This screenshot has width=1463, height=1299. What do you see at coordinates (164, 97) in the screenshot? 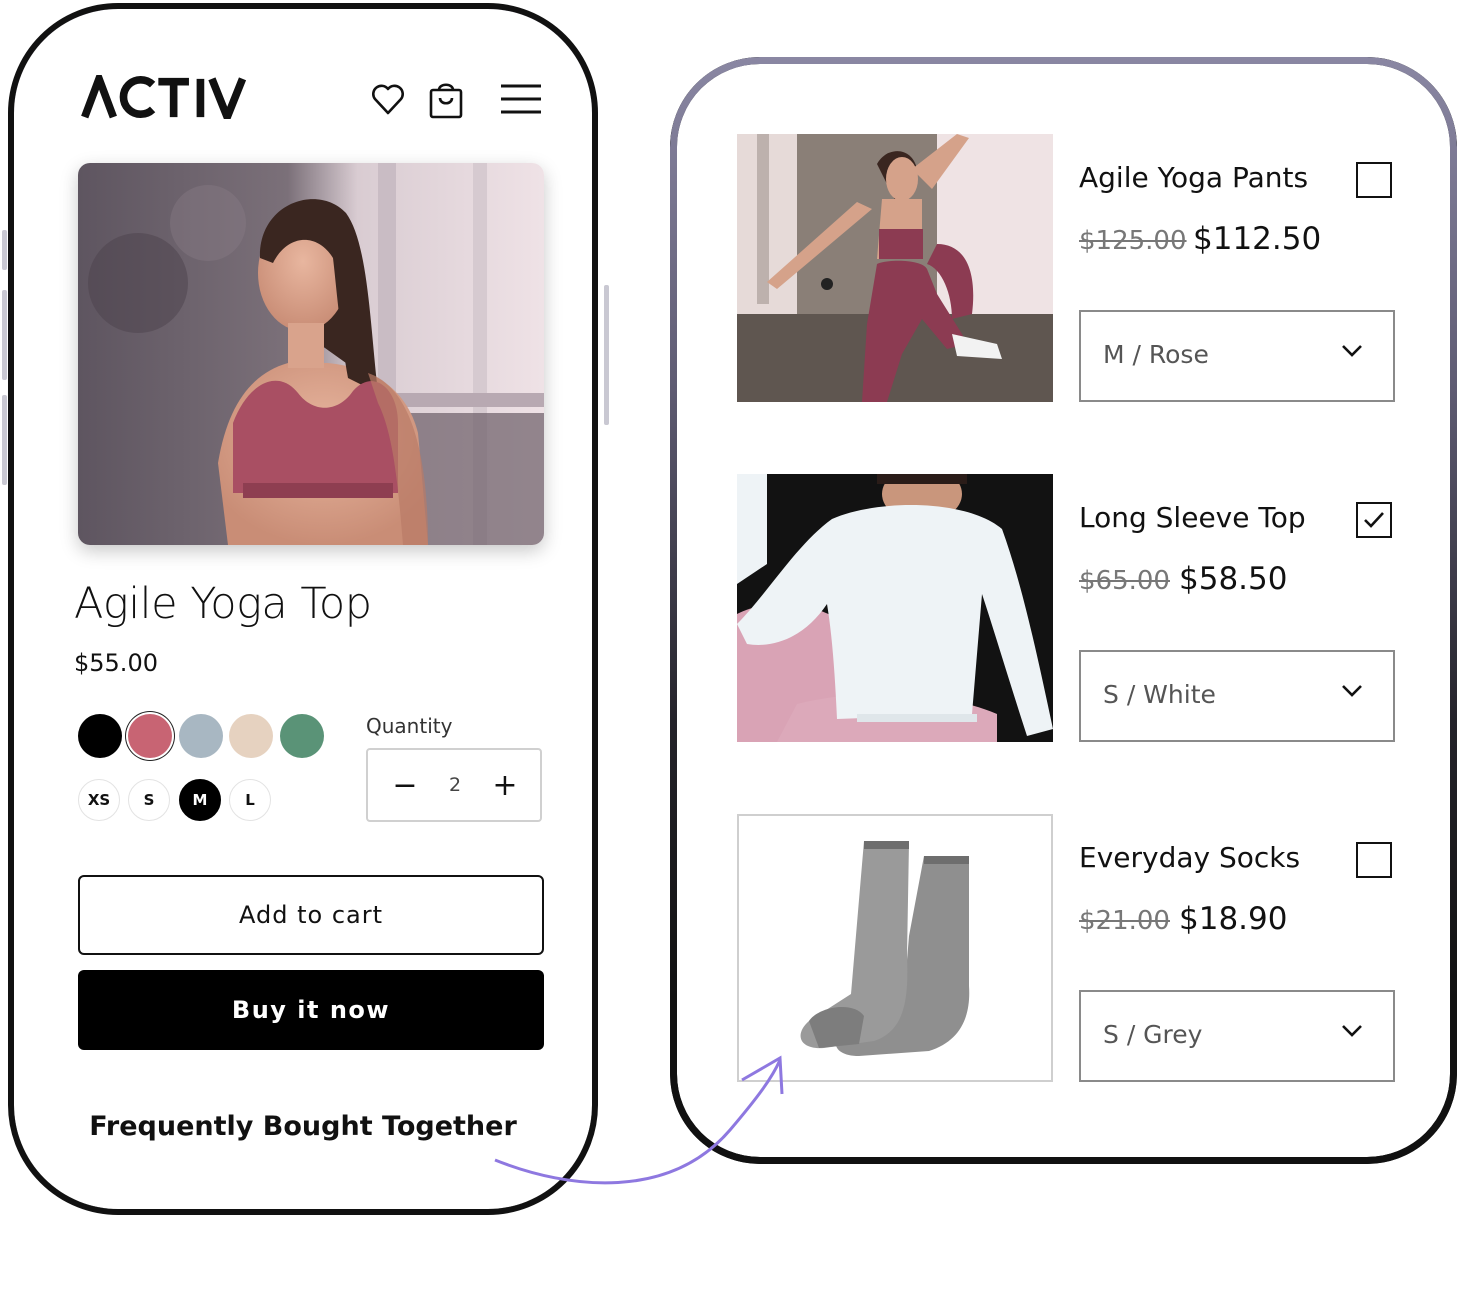
I see `activ-logo` at bounding box center [164, 97].